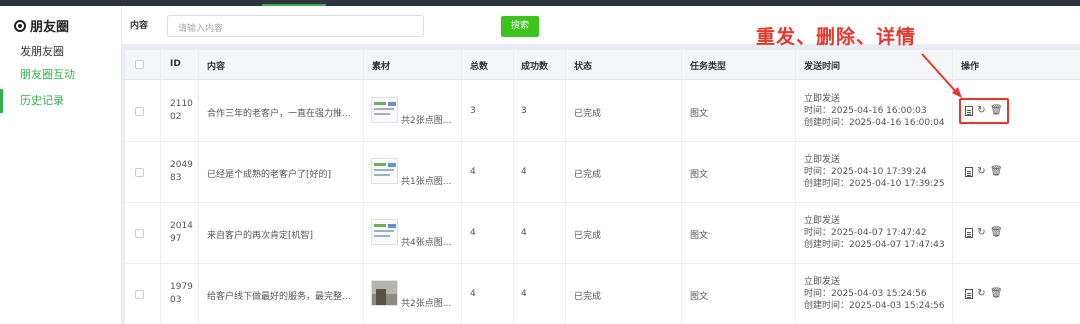  Describe the element at coordinates (535, 67) in the screenshot. I see `header-success: 成功数` at that location.